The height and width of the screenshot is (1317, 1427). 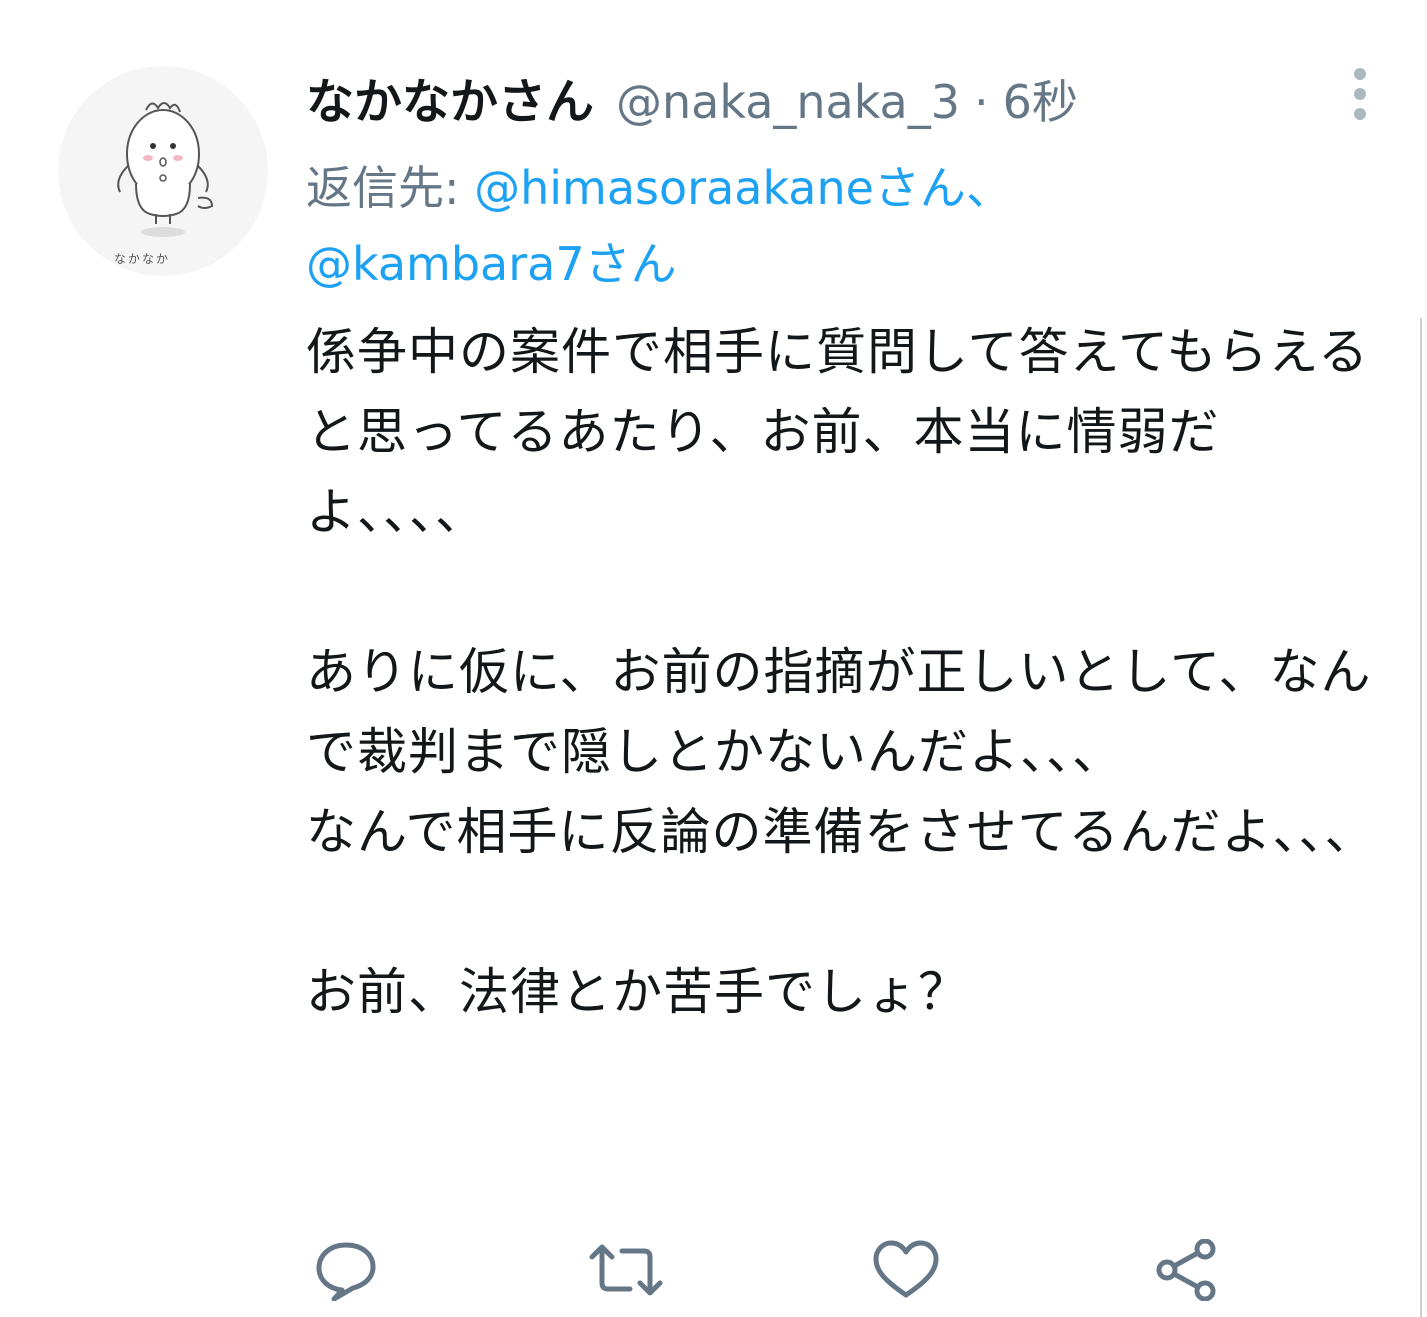 I want to click on reply-to: 返信先: @himasoraakaneさん、 @kambara7さん, so click(x=836, y=226).